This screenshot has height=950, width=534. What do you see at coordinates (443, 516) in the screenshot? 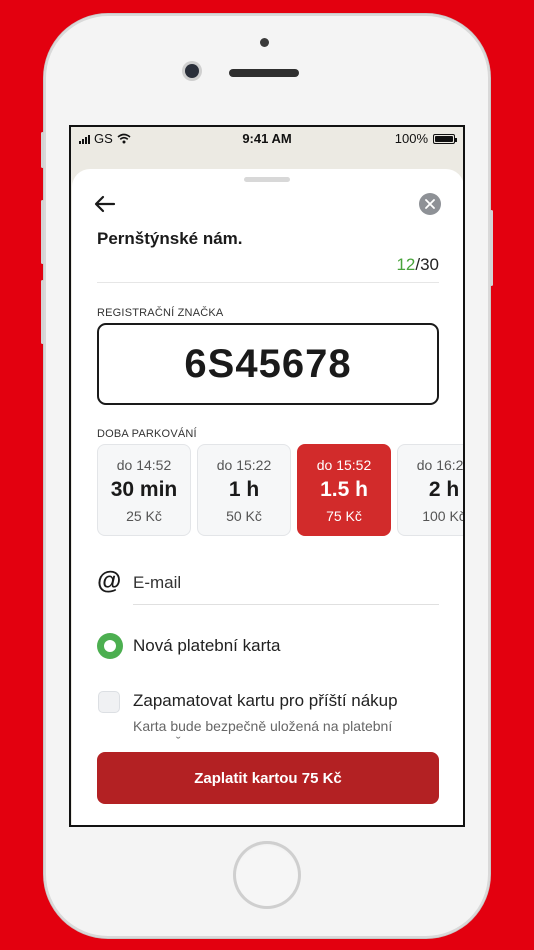
I see `duration-price: 100 Kč` at bounding box center [443, 516].